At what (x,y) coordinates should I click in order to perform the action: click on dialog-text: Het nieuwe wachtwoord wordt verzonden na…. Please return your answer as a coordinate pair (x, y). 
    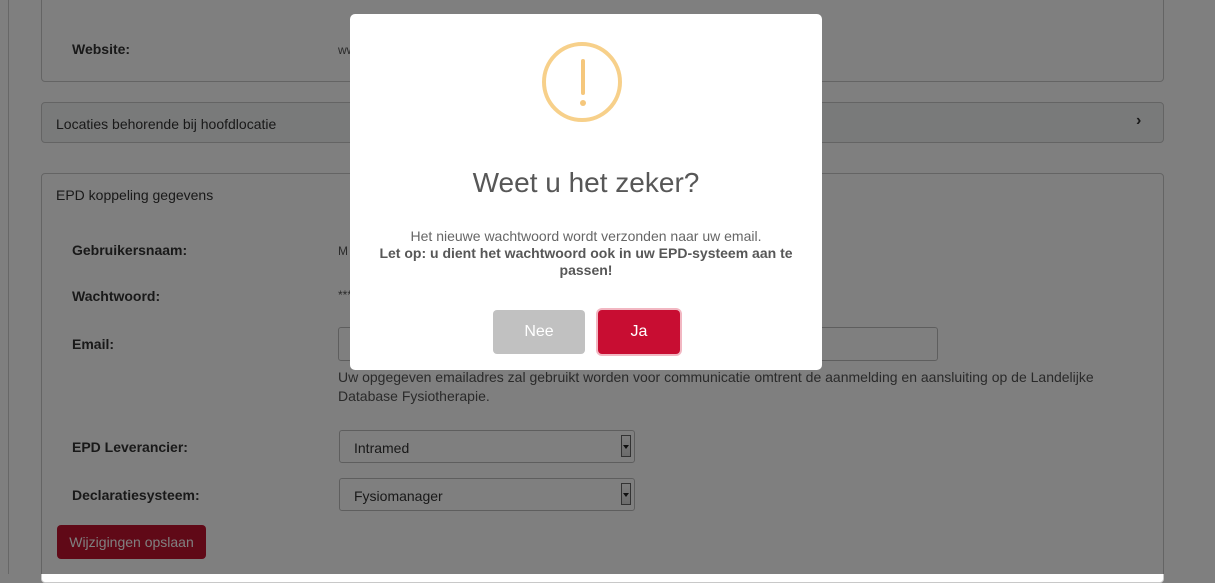
    Looking at the image, I should click on (586, 236).